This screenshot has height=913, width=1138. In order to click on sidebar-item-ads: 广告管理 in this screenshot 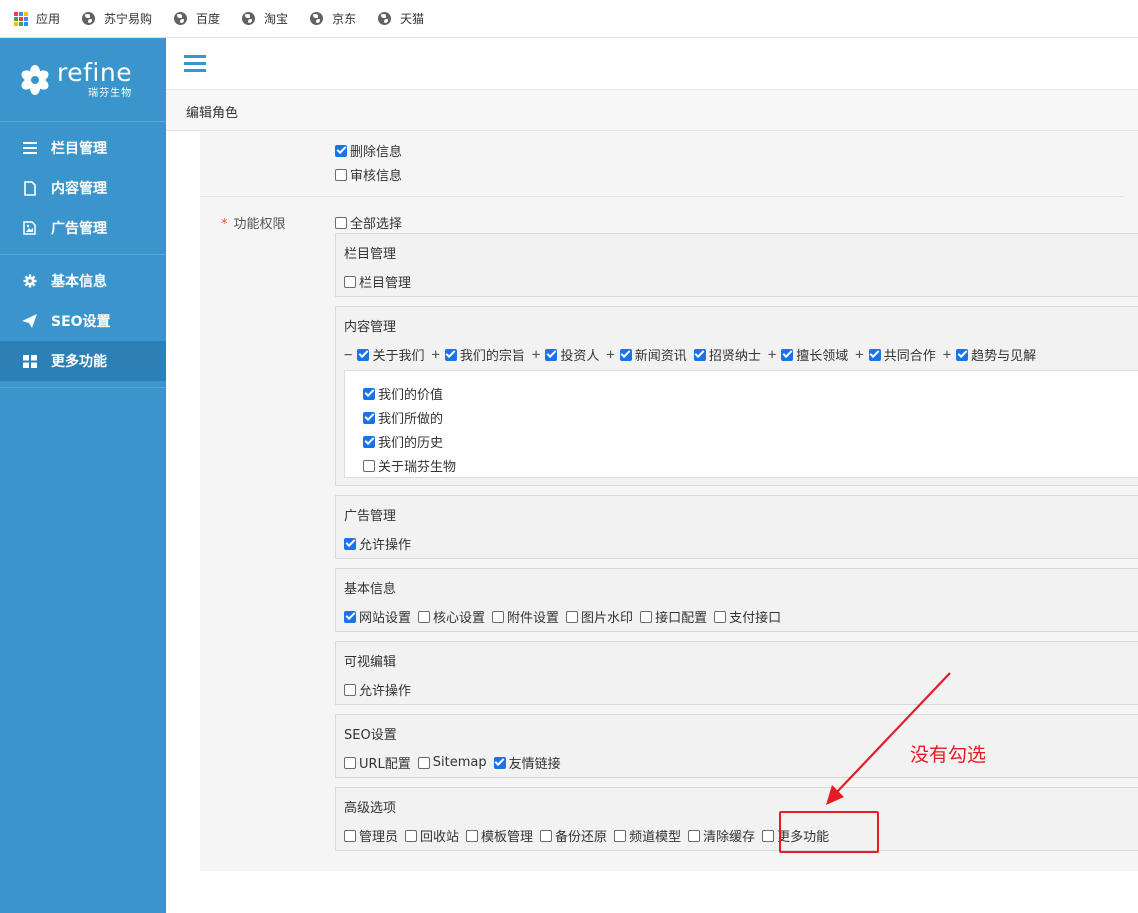, I will do `click(83, 228)`.